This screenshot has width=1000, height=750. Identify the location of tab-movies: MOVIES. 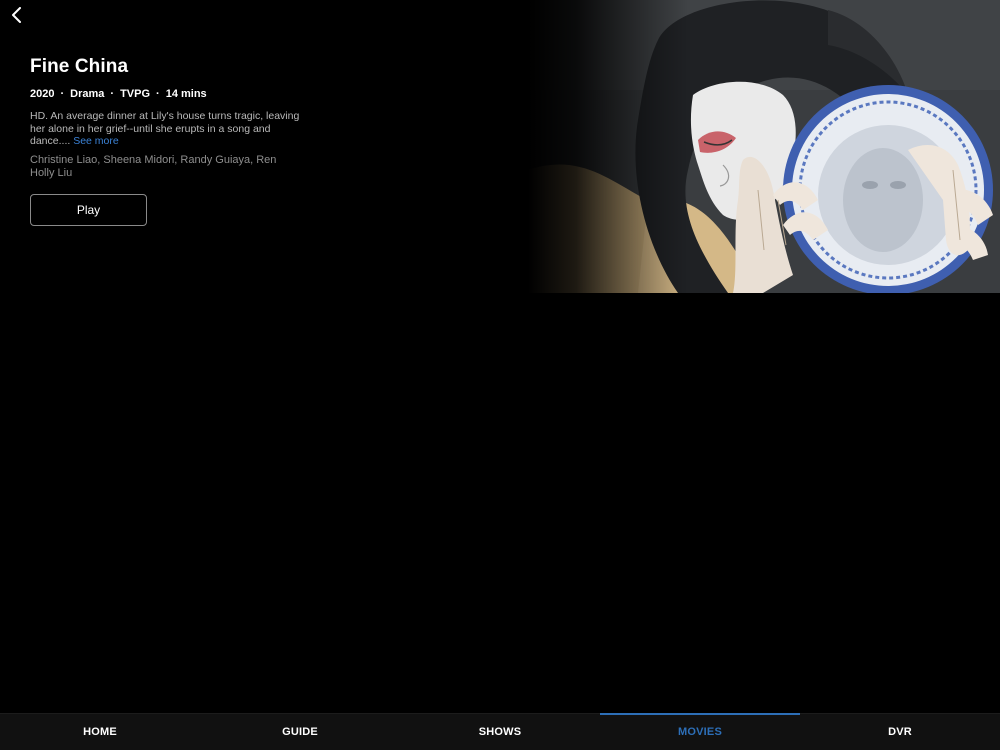
(700, 731).